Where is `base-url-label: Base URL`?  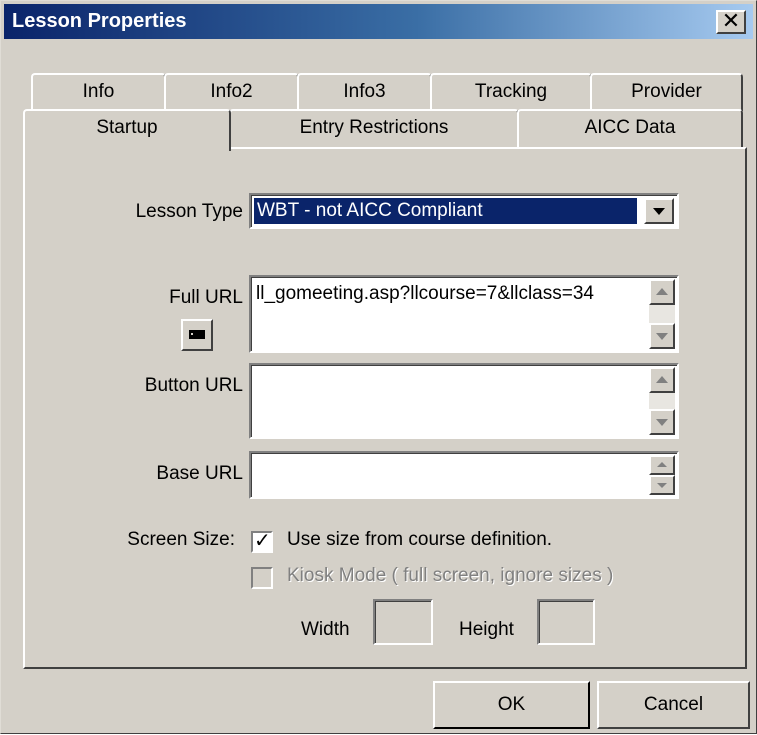 base-url-label: Base URL is located at coordinates (199, 473).